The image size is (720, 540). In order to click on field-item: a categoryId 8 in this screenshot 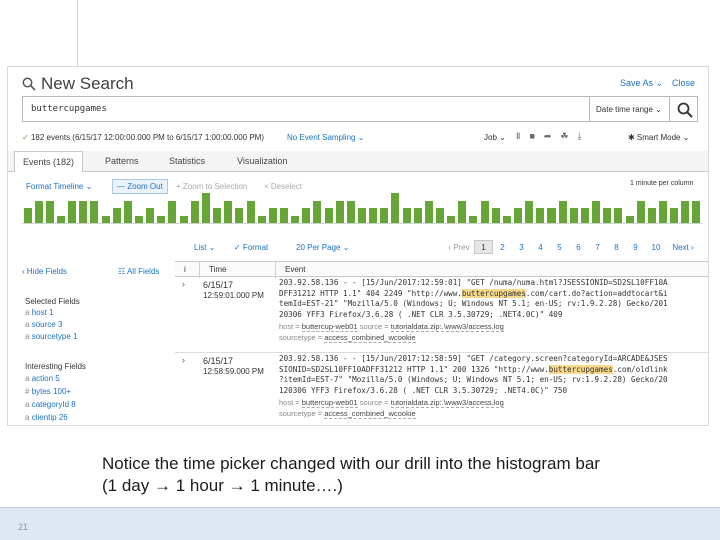, I will do `click(50, 404)`.